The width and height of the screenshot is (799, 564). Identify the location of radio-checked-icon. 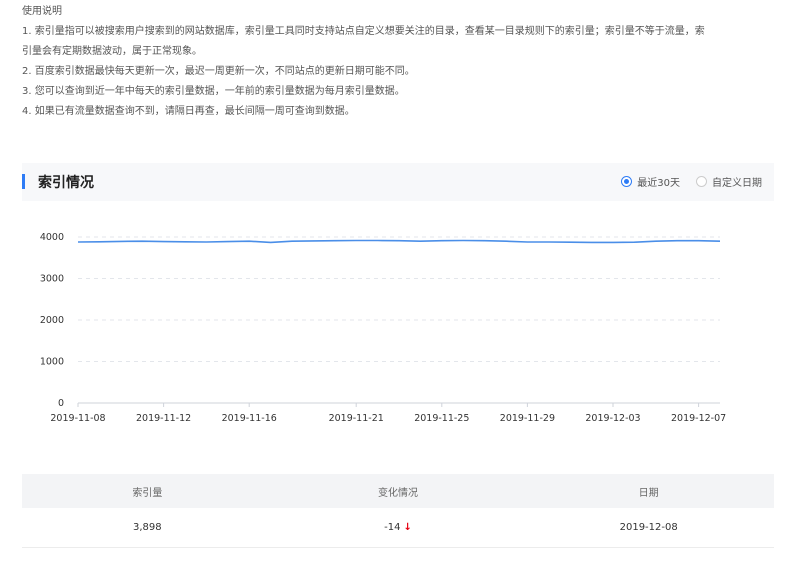
(627, 181).